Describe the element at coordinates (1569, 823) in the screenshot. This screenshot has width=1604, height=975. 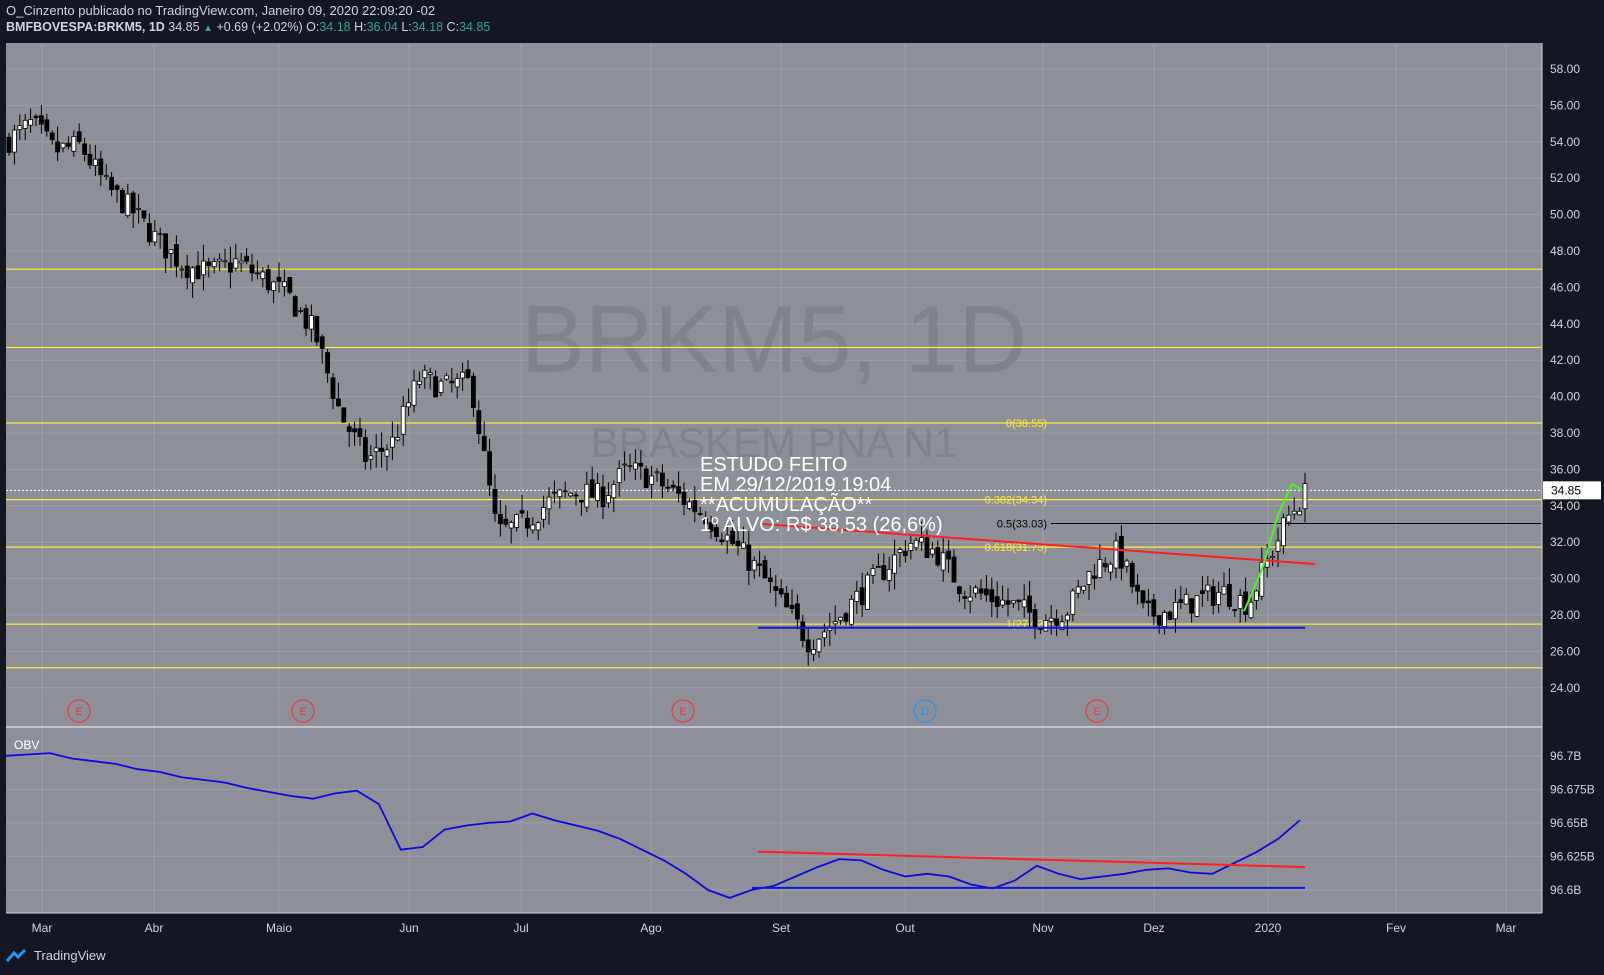
I see `obv-tick-label: 96.65B` at that location.